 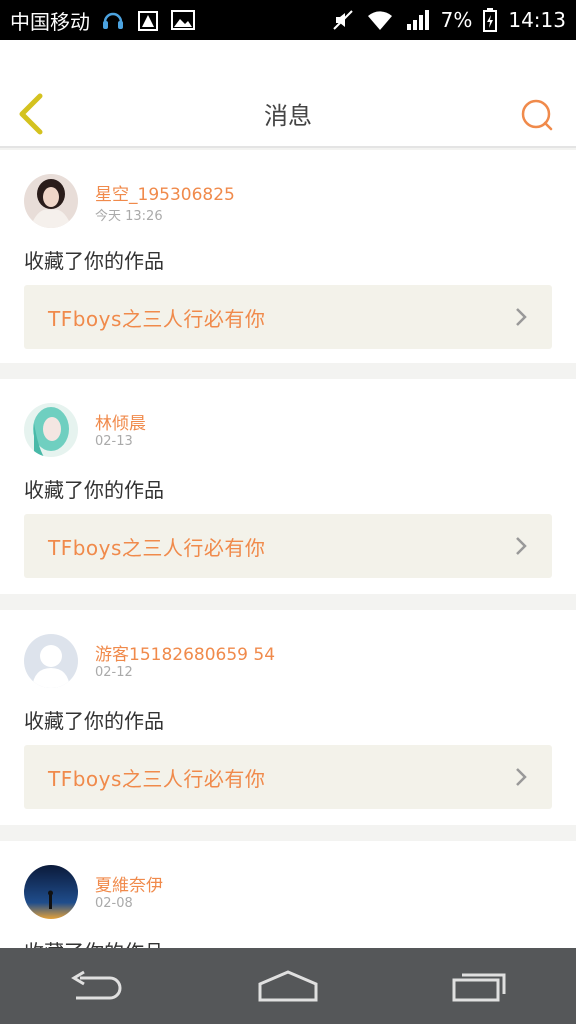 What do you see at coordinates (185, 652) in the screenshot?
I see `username: 游客15182680659 54` at bounding box center [185, 652].